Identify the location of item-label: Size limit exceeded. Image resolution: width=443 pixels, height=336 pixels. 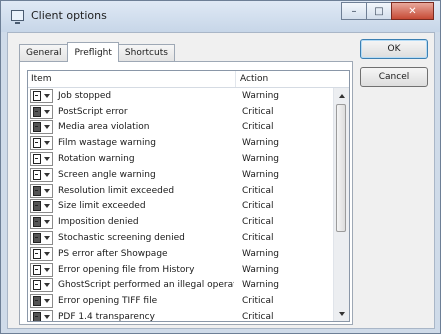
(102, 206).